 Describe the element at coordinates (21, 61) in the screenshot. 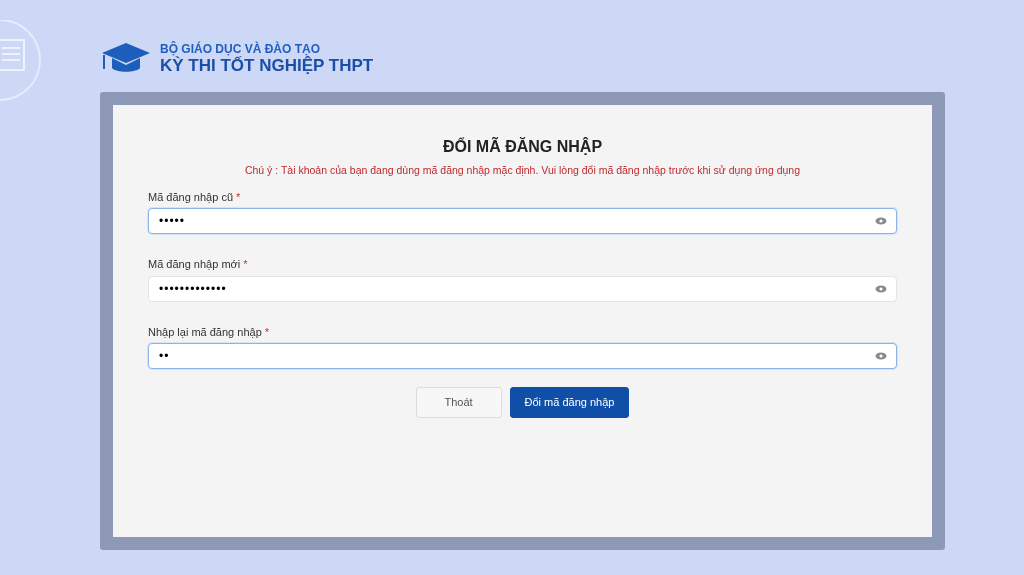

I see `book-icon` at that location.